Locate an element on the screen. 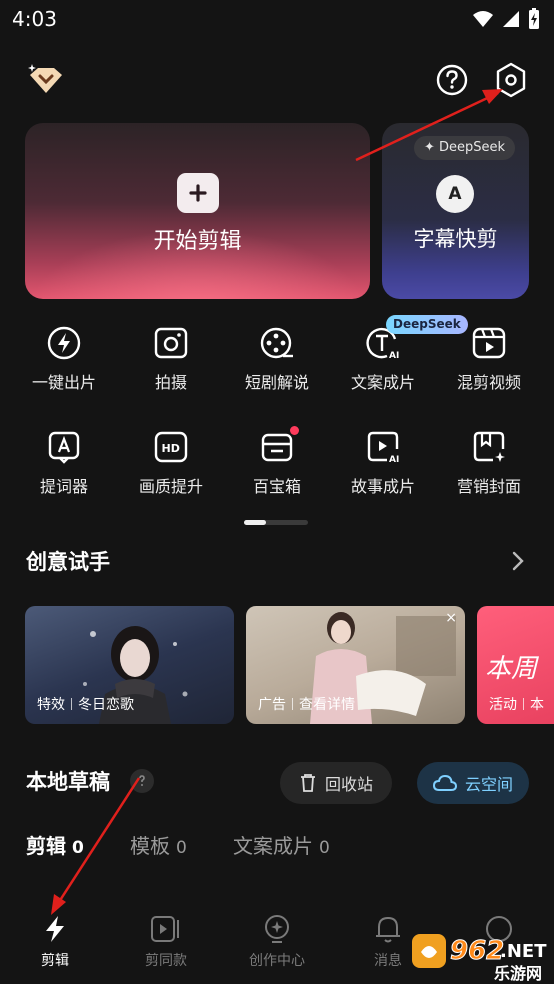  tool-quality-boost: HD 画质提升 is located at coordinates (171, 463).